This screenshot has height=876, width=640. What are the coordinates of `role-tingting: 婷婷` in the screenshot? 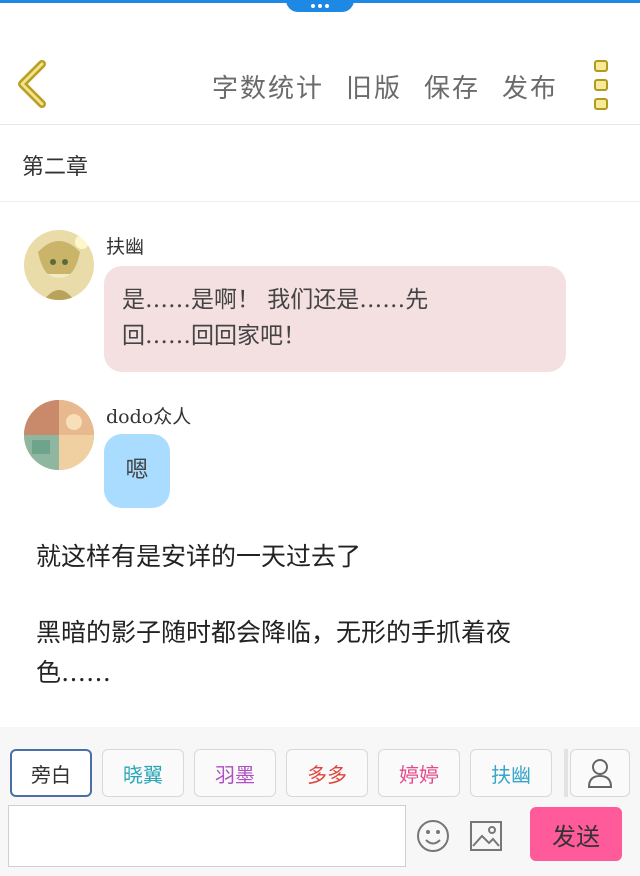 It's located at (419, 773).